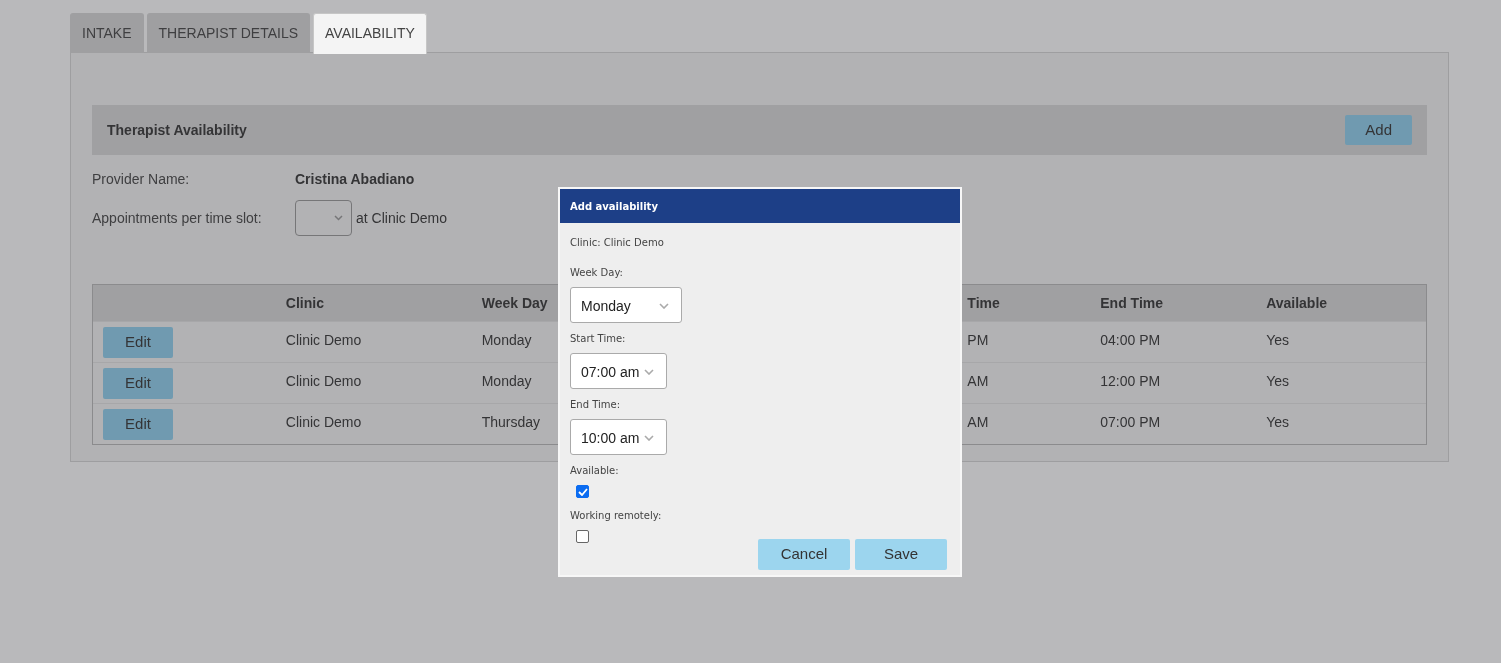 This screenshot has width=1501, height=663. Describe the element at coordinates (514, 302) in the screenshot. I see `column-header: Week Day` at that location.